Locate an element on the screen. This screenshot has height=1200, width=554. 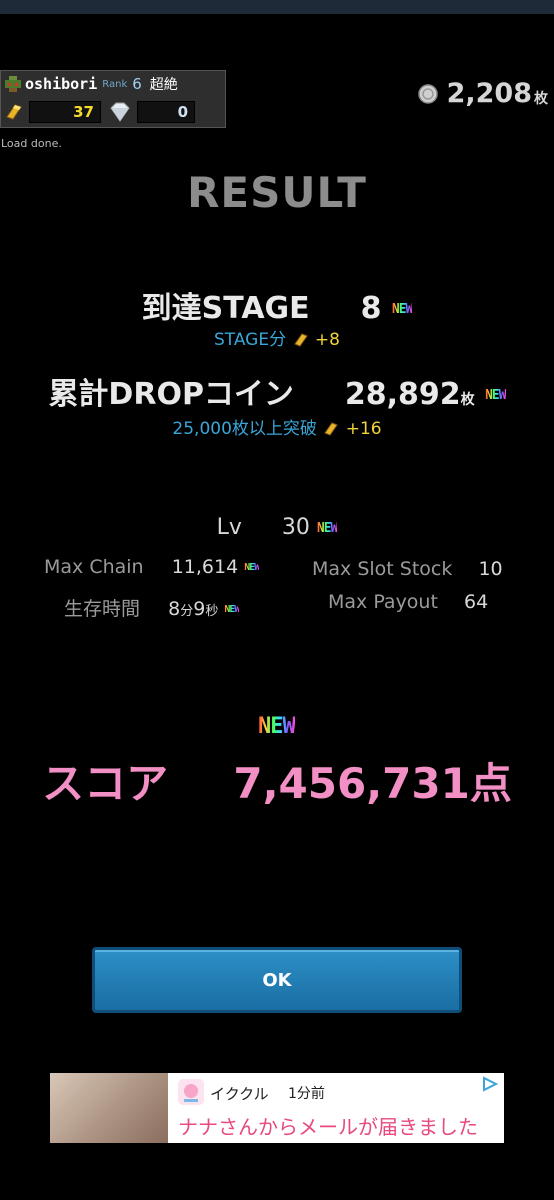
level-row: Lv 30 NEW is located at coordinates (277, 527).